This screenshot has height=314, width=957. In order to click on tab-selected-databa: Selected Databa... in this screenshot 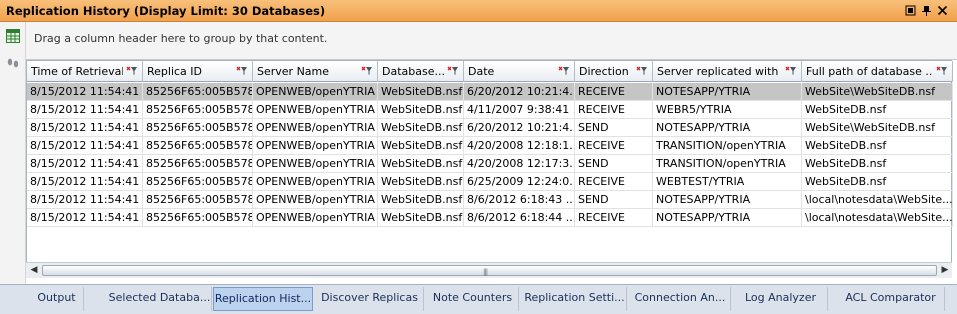, I will do `click(160, 299)`.